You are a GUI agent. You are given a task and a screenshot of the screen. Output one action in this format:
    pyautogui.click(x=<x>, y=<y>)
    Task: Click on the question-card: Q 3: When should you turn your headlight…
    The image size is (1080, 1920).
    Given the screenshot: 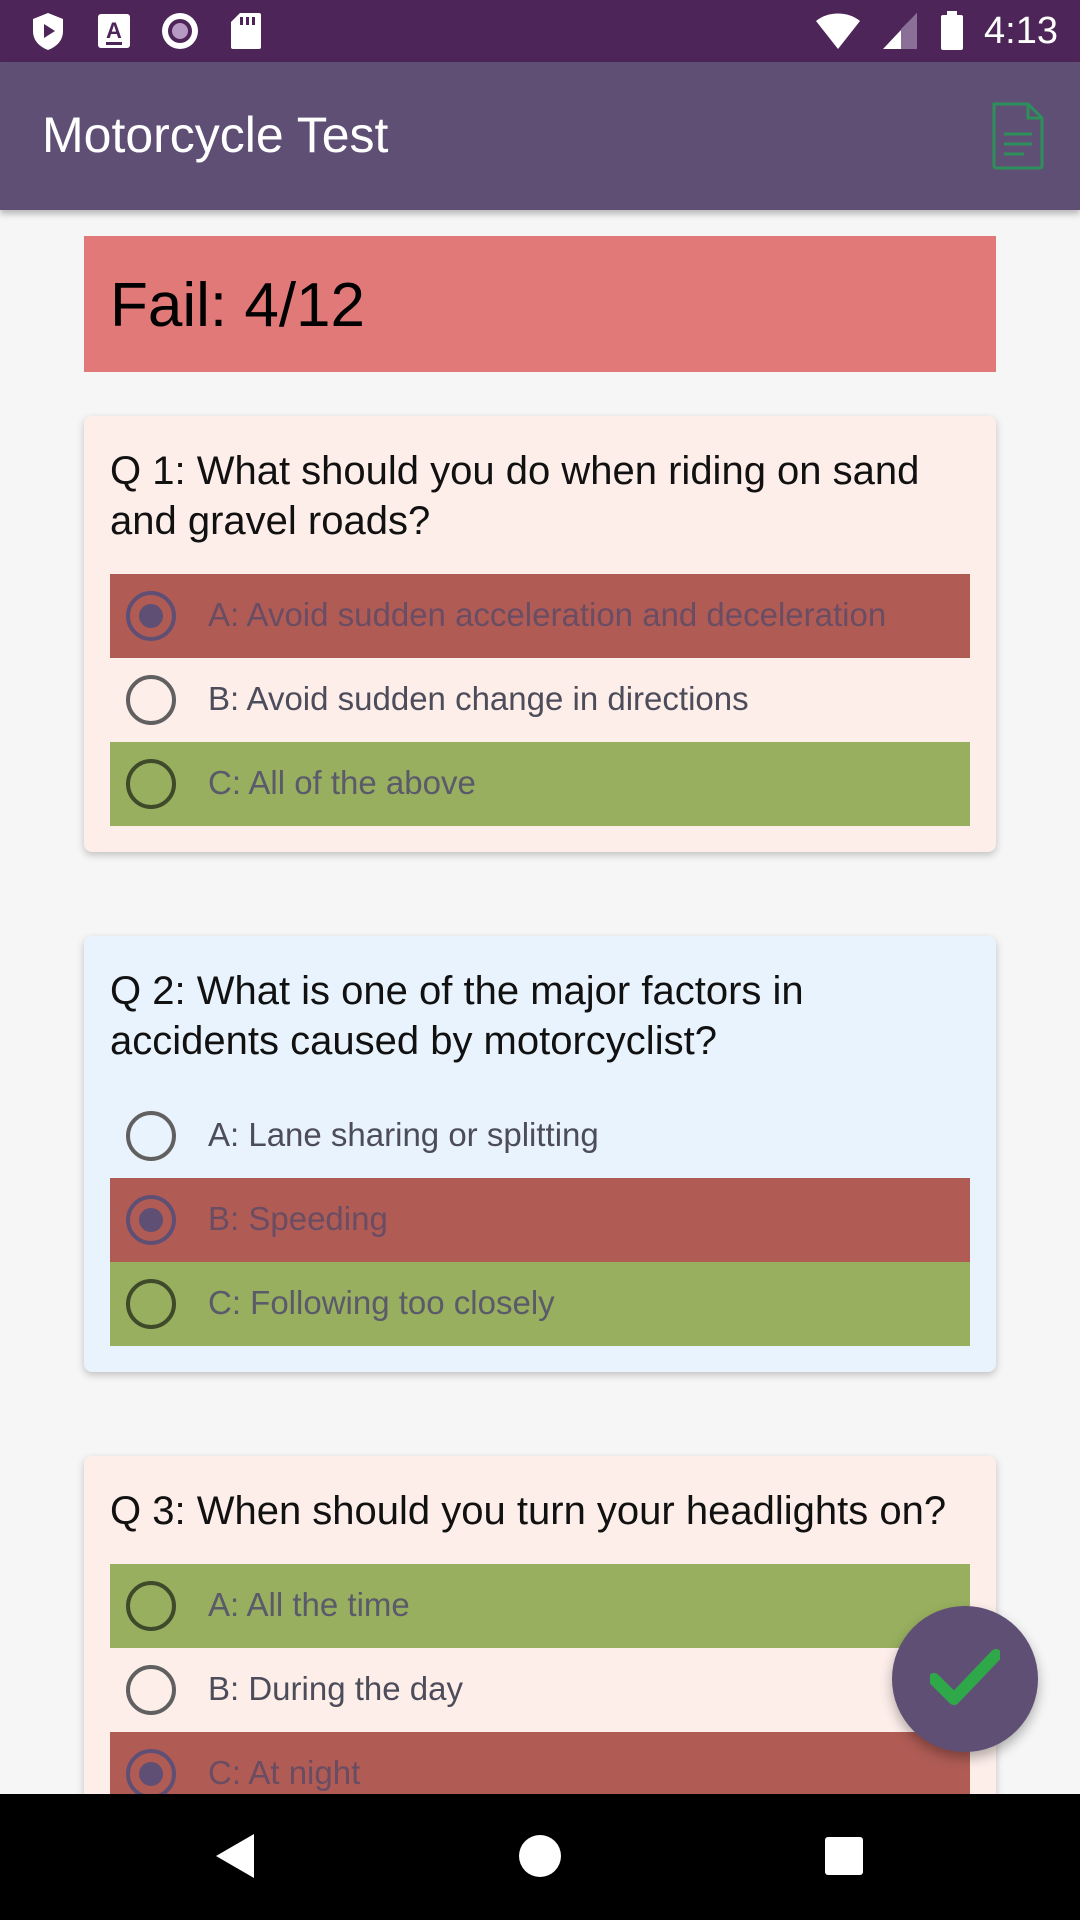 What is the action you would take?
    pyautogui.click(x=540, y=1625)
    